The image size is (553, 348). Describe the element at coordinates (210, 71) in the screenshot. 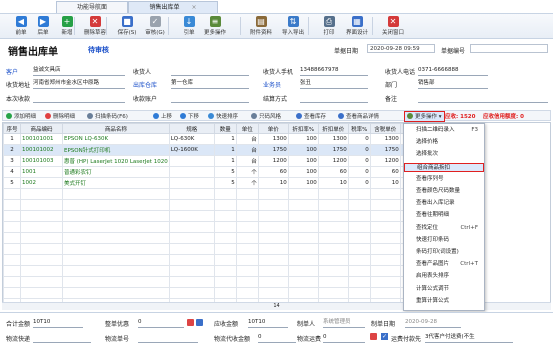

I see `receiver-field` at that location.